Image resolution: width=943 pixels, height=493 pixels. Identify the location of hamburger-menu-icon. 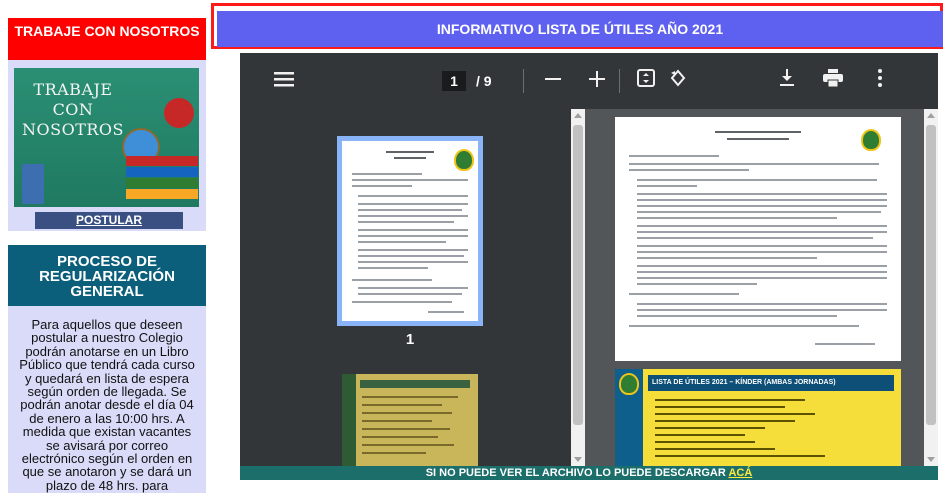
(284, 81).